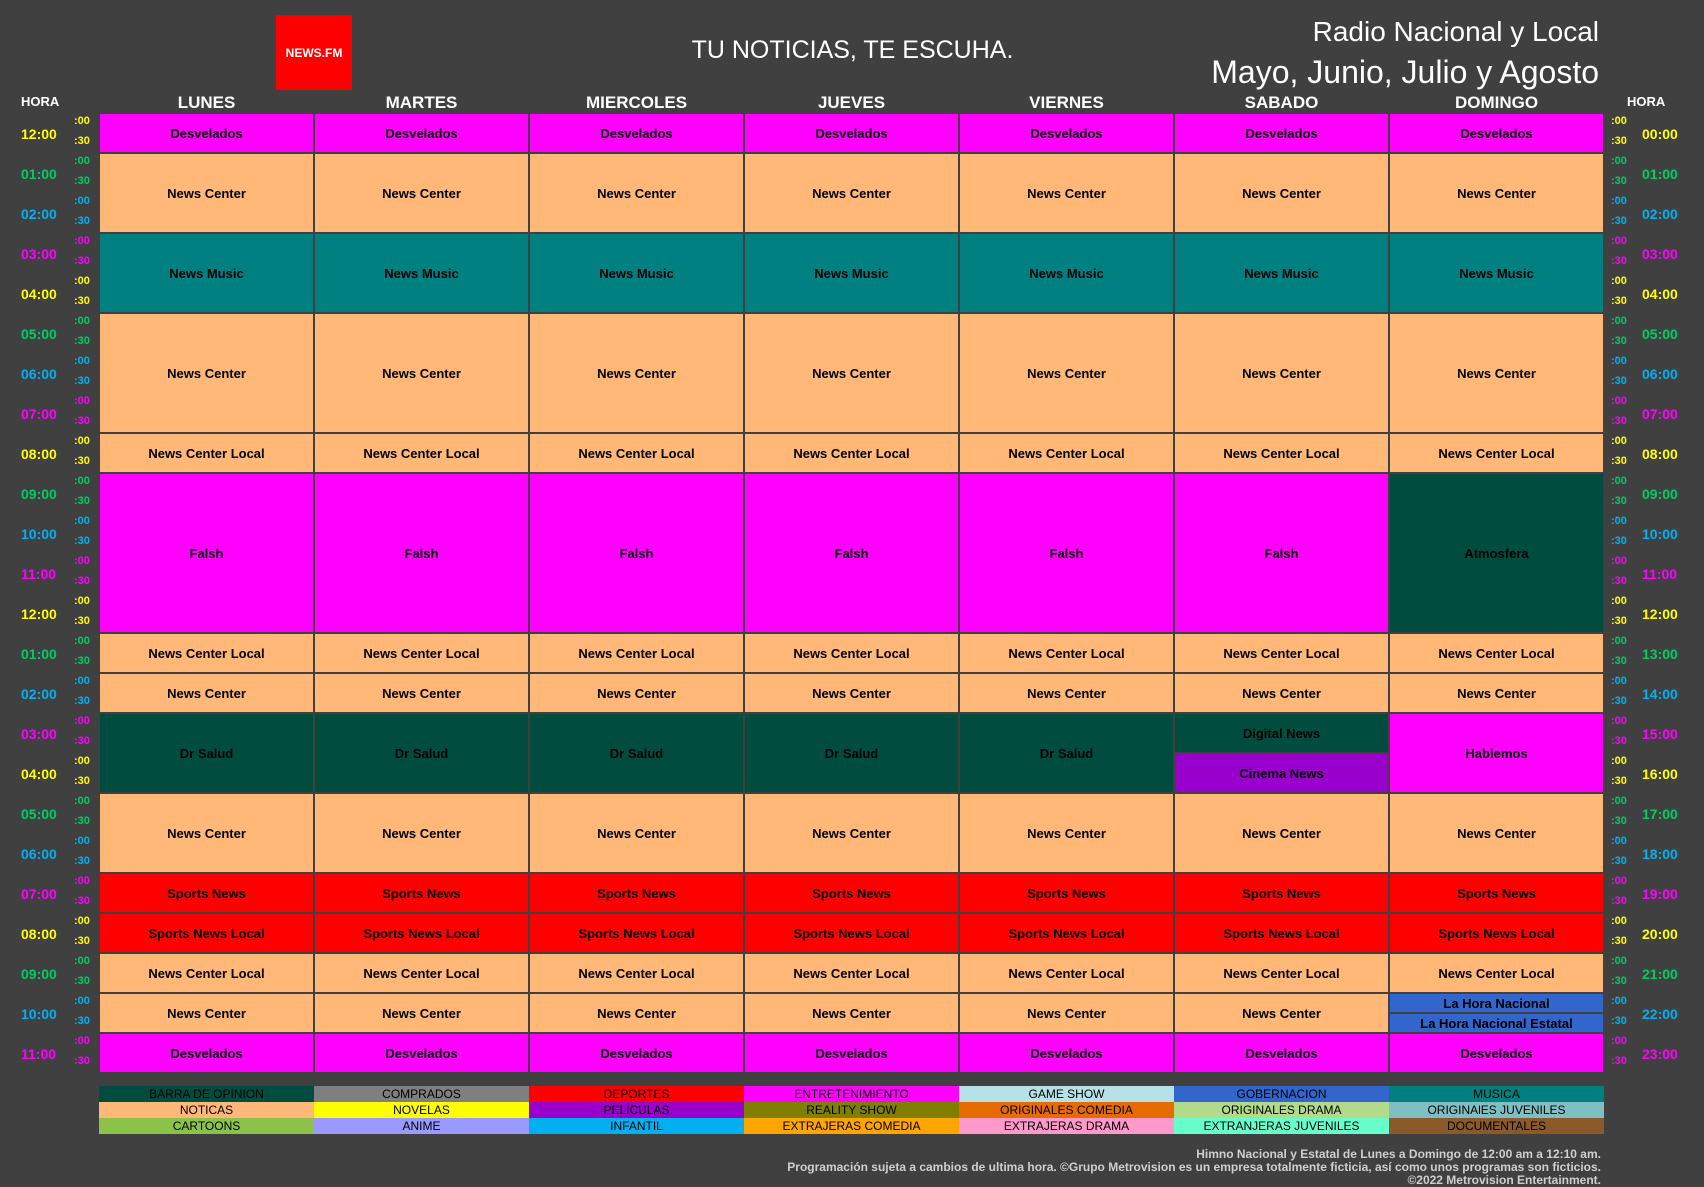  I want to click on program-cell: Atmosfera, so click(1496, 553).